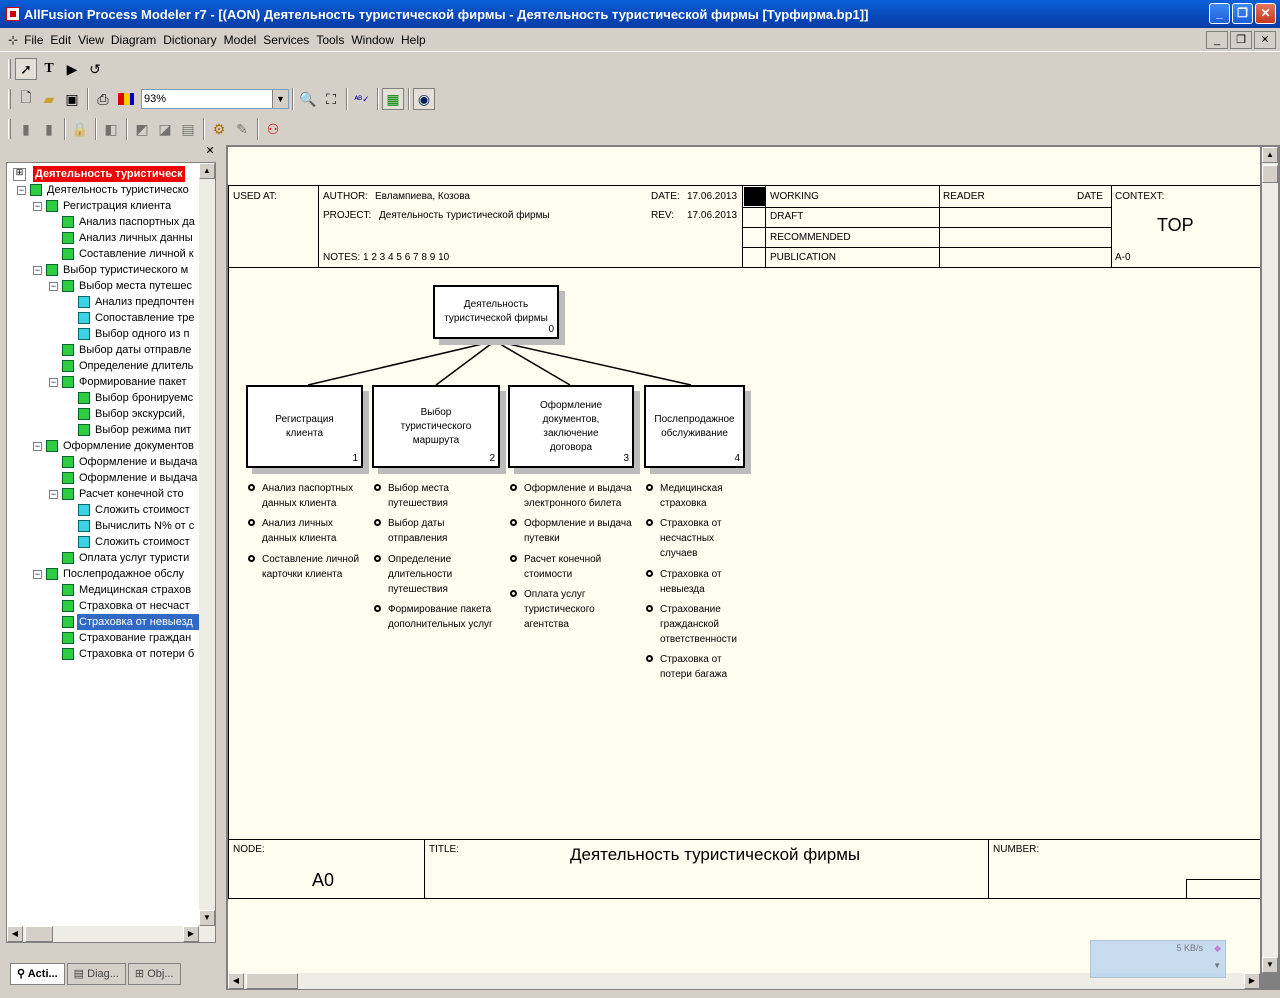 Image resolution: width=1280 pixels, height=998 pixels. I want to click on tree-item: Анализ паспортных да, so click(103, 222).